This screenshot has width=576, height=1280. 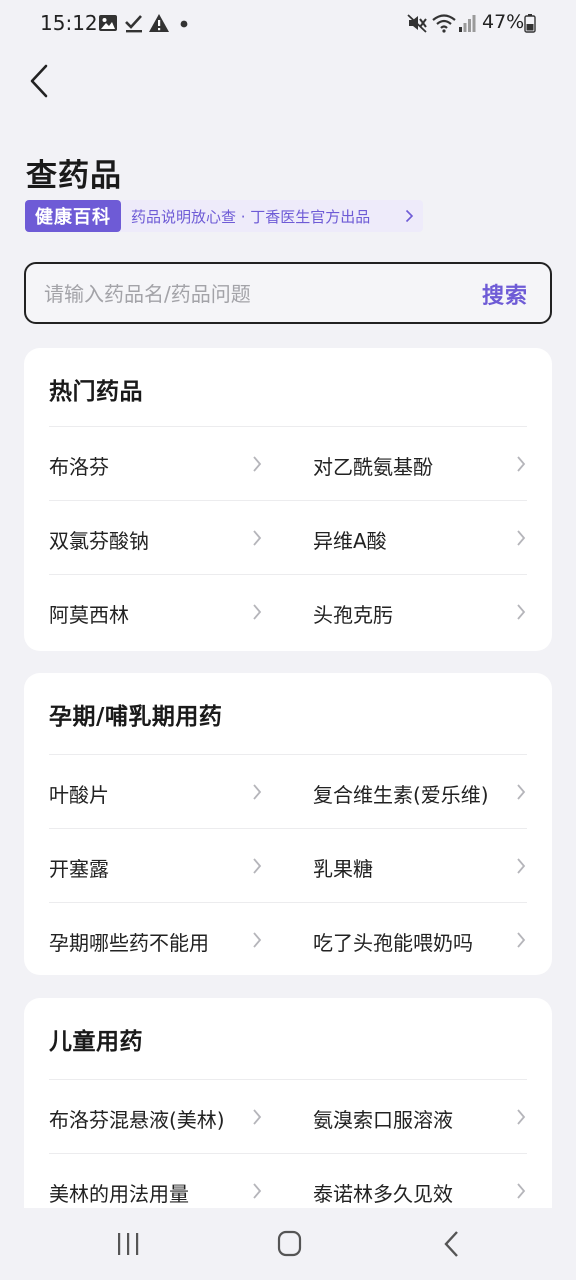 I want to click on drug-item-label: 开塞露, so click(x=79, y=869).